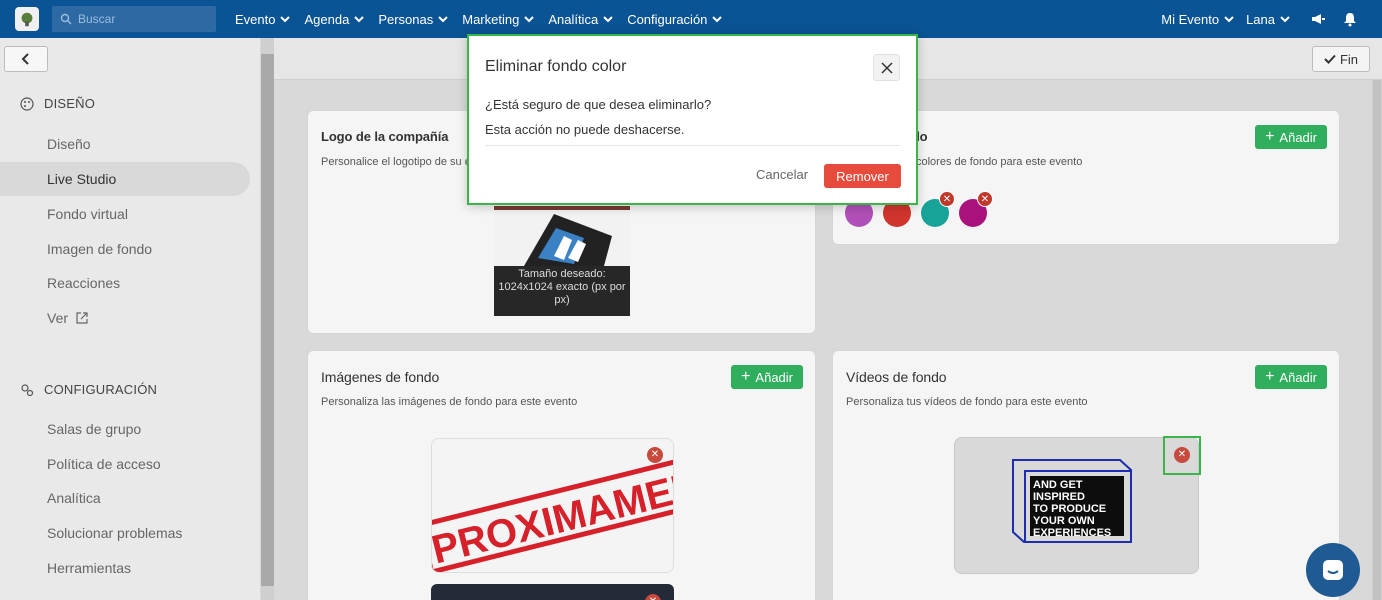  What do you see at coordinates (125, 179) in the screenshot?
I see `sidebar-item-live-studio: Live Studio` at bounding box center [125, 179].